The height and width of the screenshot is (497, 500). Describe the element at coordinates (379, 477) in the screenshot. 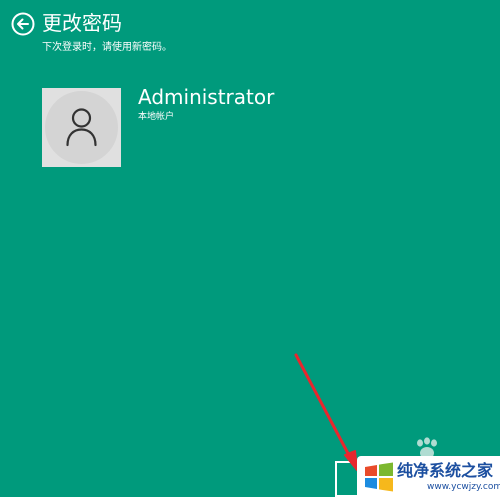

I see `windows-logo-icon` at that location.